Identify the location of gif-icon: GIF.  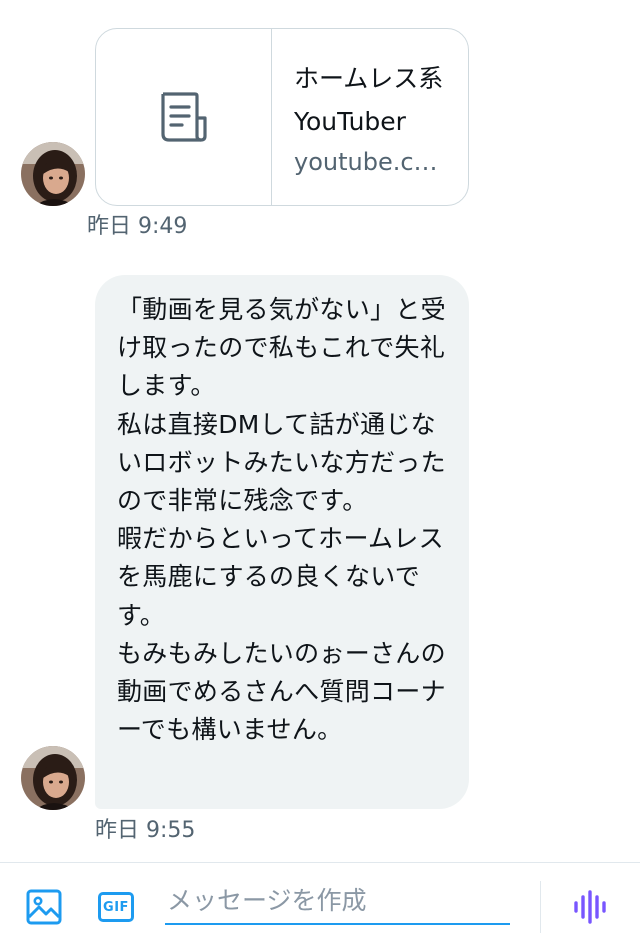
(116, 907).